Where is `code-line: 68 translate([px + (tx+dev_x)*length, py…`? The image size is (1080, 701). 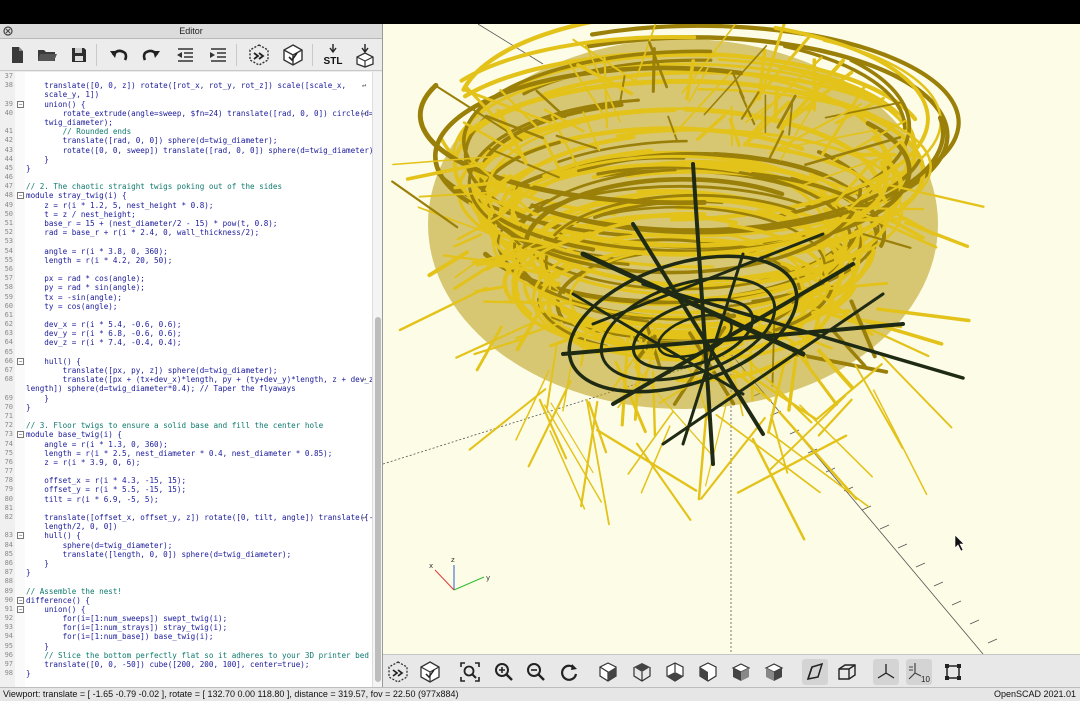 code-line: 68 translate([px + (tx+dev_x)*length, py… is located at coordinates (189, 379).